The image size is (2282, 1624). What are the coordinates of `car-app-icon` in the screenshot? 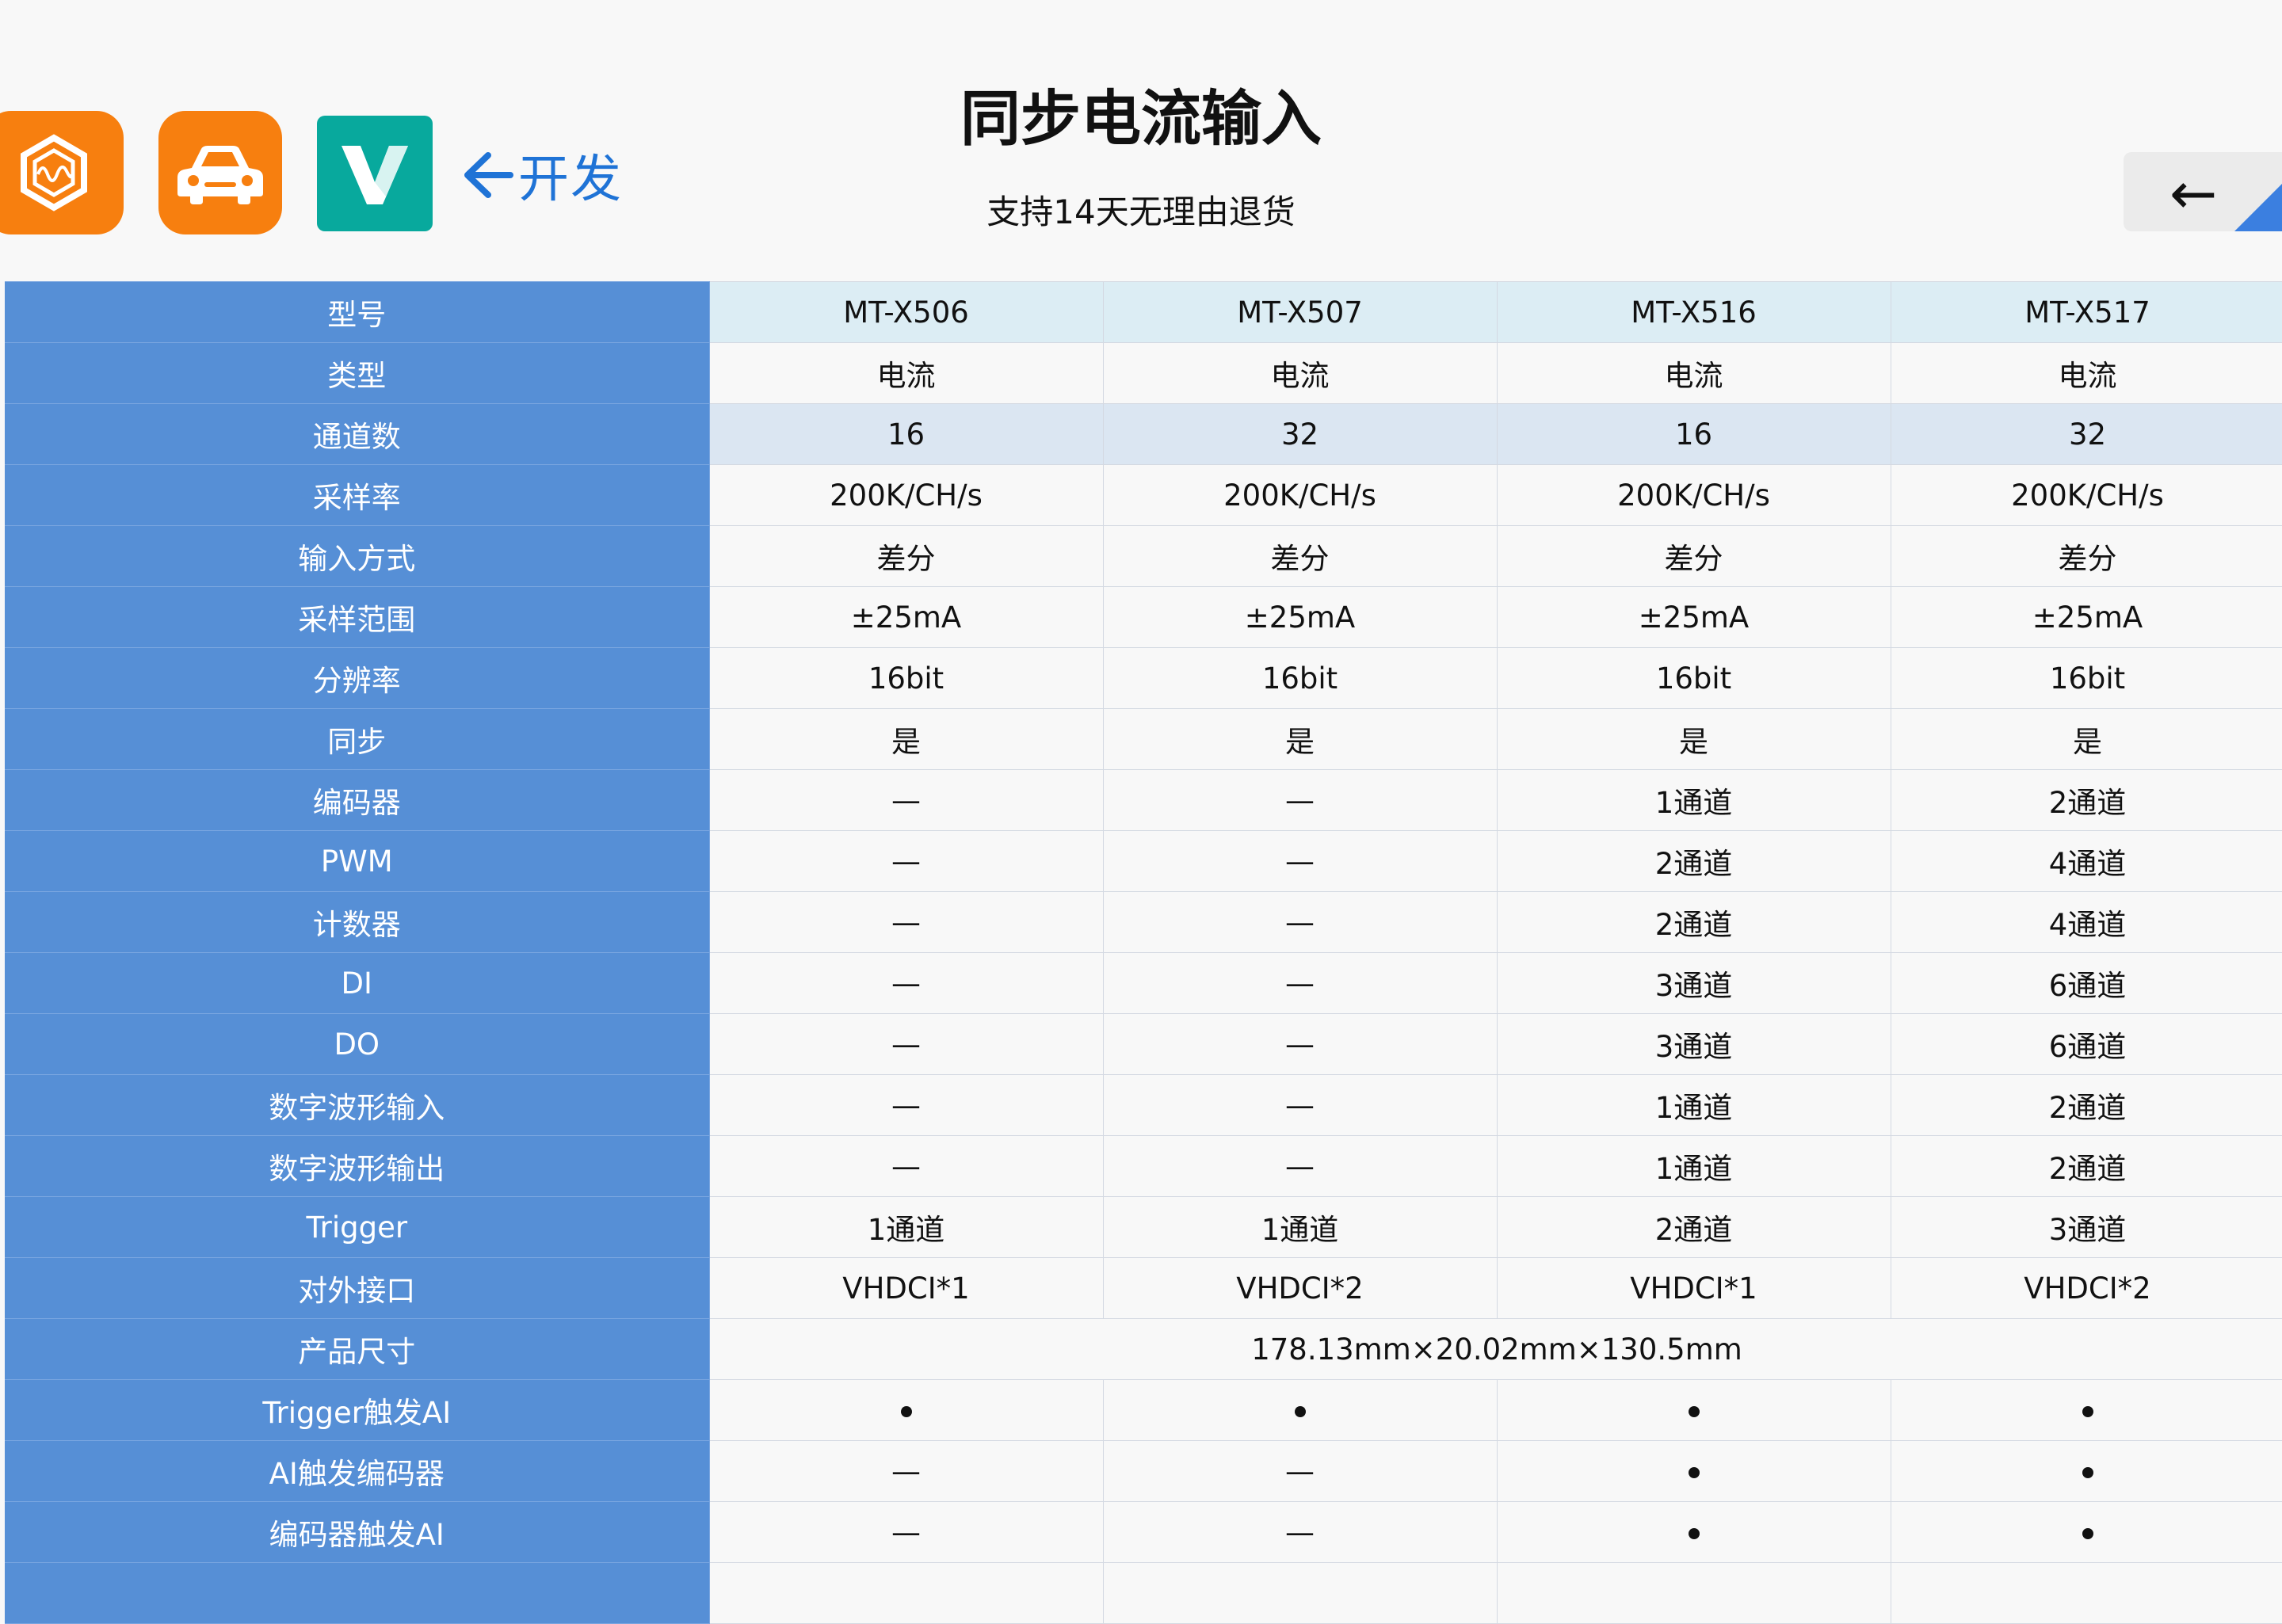 It's located at (220, 173).